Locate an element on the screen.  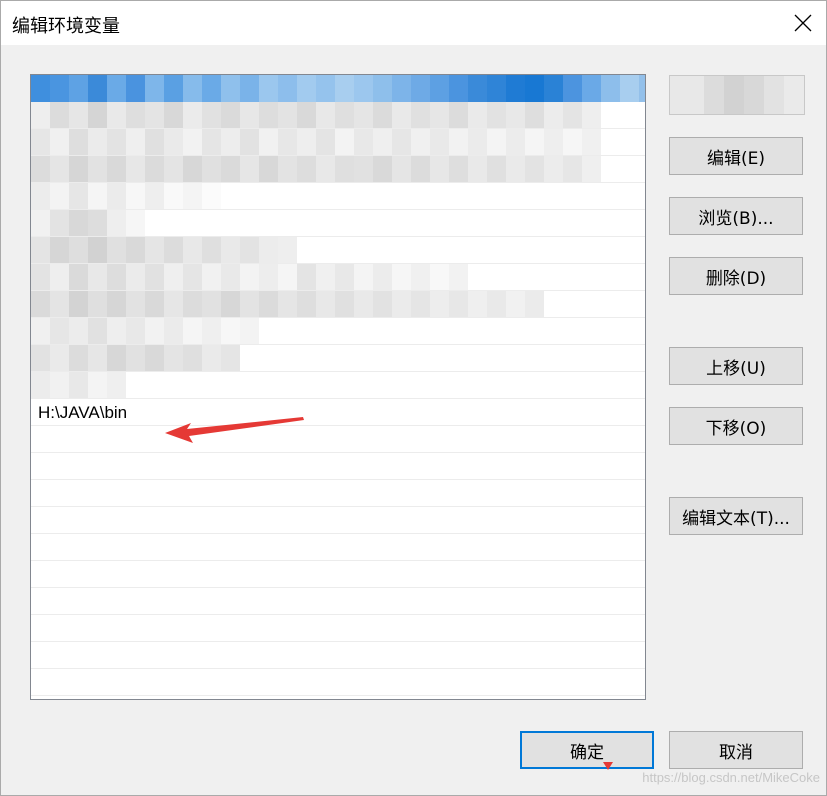
cancel-button: 取消 is located at coordinates (736, 750).